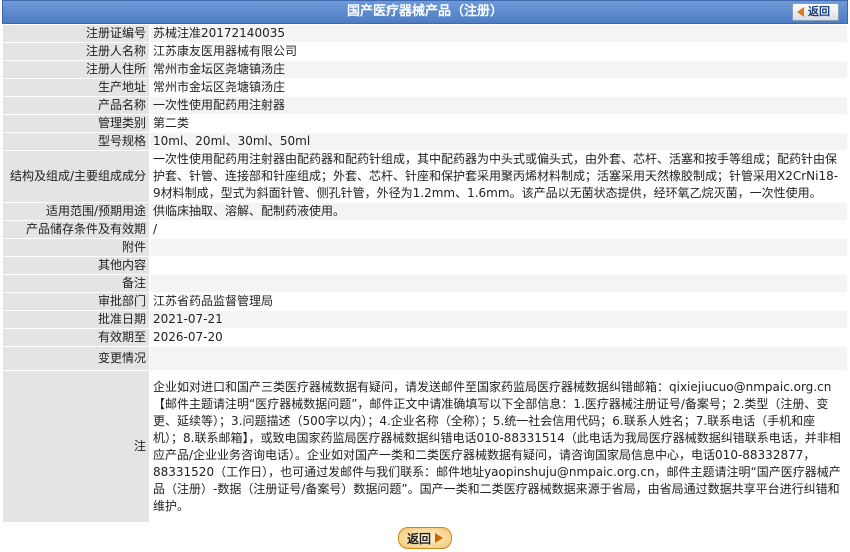  I want to click on table-row: 适用范围/预期用途 供临床抽取、溶解、配制药液使用。, so click(425, 211).